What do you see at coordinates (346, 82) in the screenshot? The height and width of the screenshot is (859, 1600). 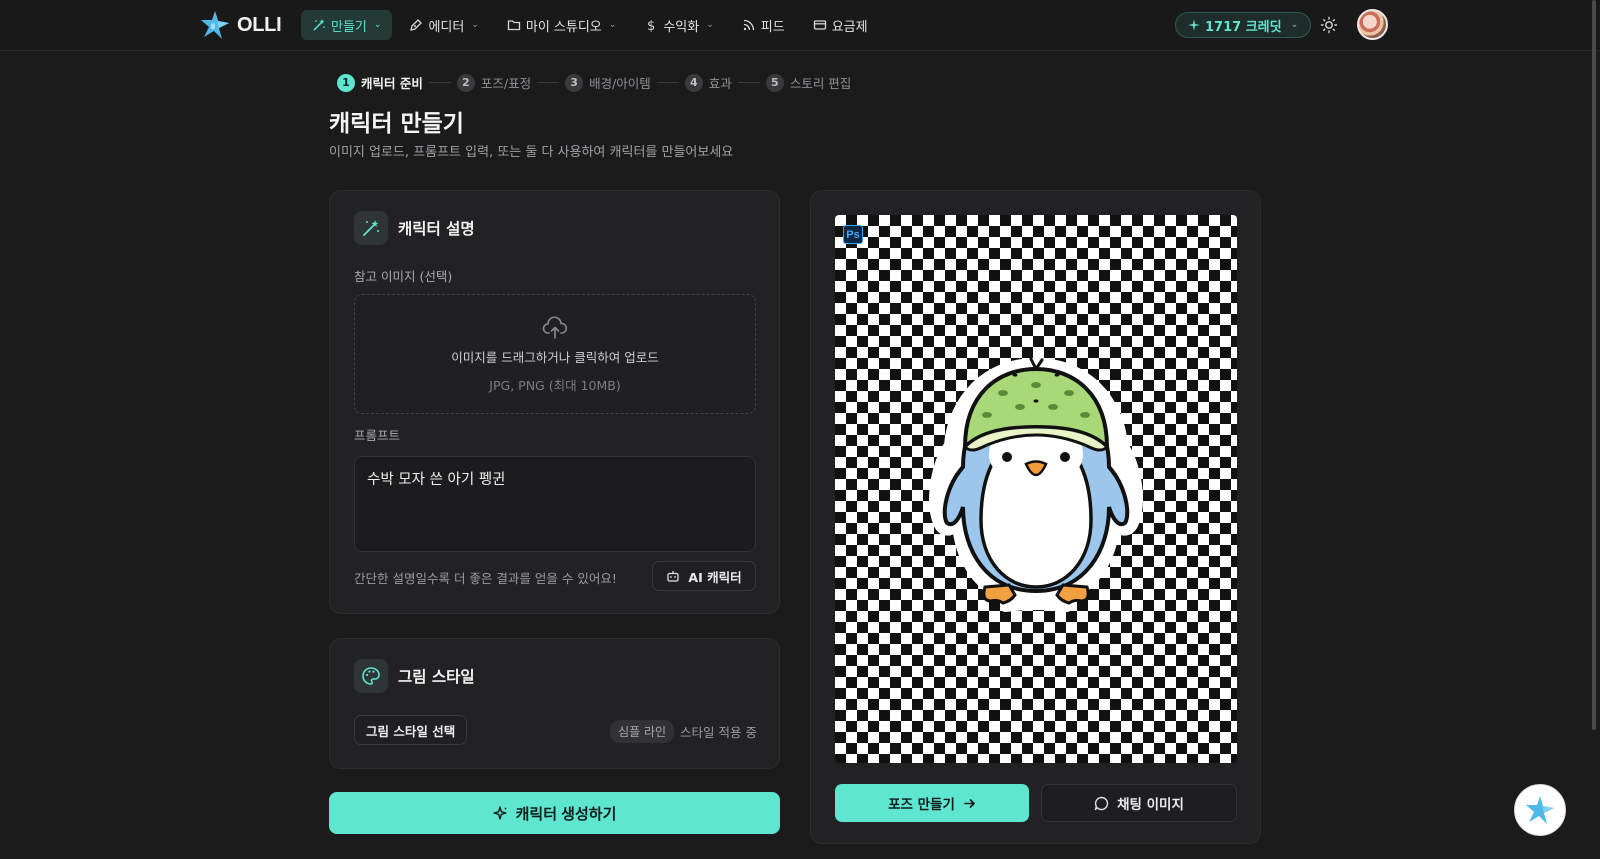 I see `step-number: 1` at bounding box center [346, 82].